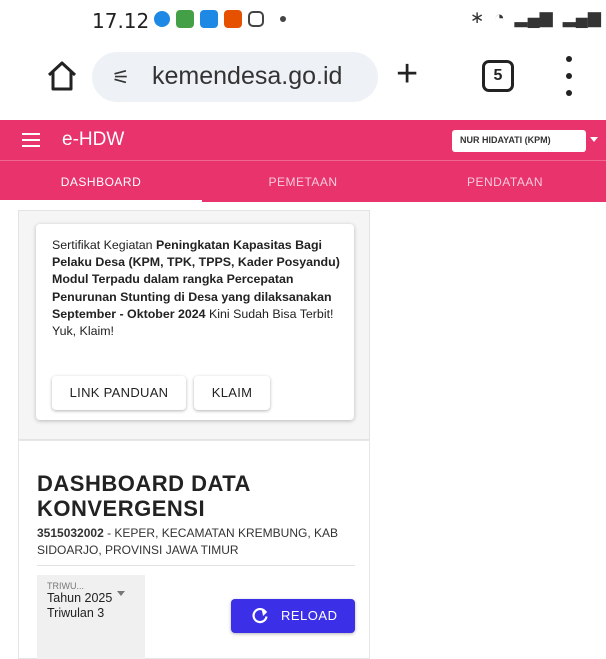 The width and height of the screenshot is (606, 659). What do you see at coordinates (570, 76) in the screenshot?
I see `more-menu-icon` at bounding box center [570, 76].